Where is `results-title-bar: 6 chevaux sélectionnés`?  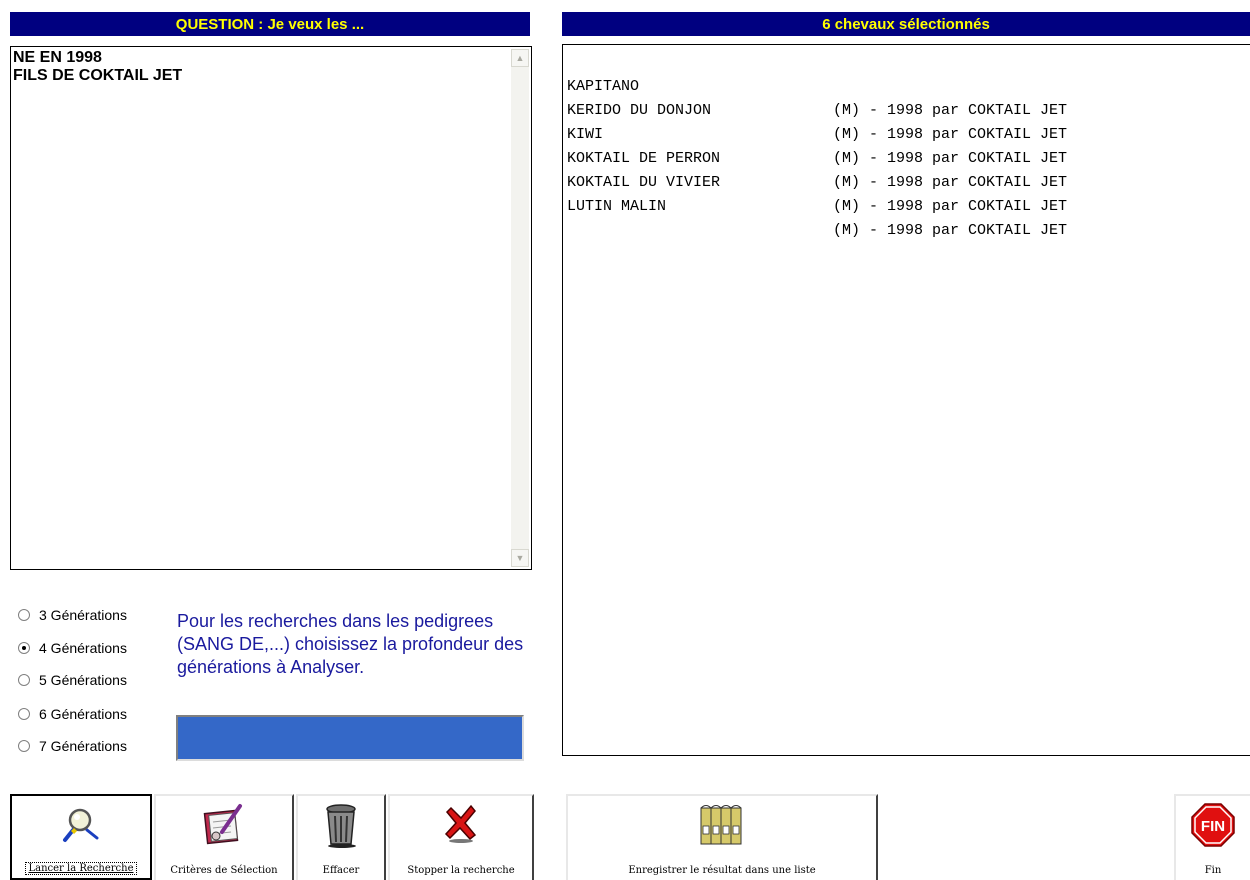 results-title-bar: 6 chevaux sélectionnés is located at coordinates (906, 24).